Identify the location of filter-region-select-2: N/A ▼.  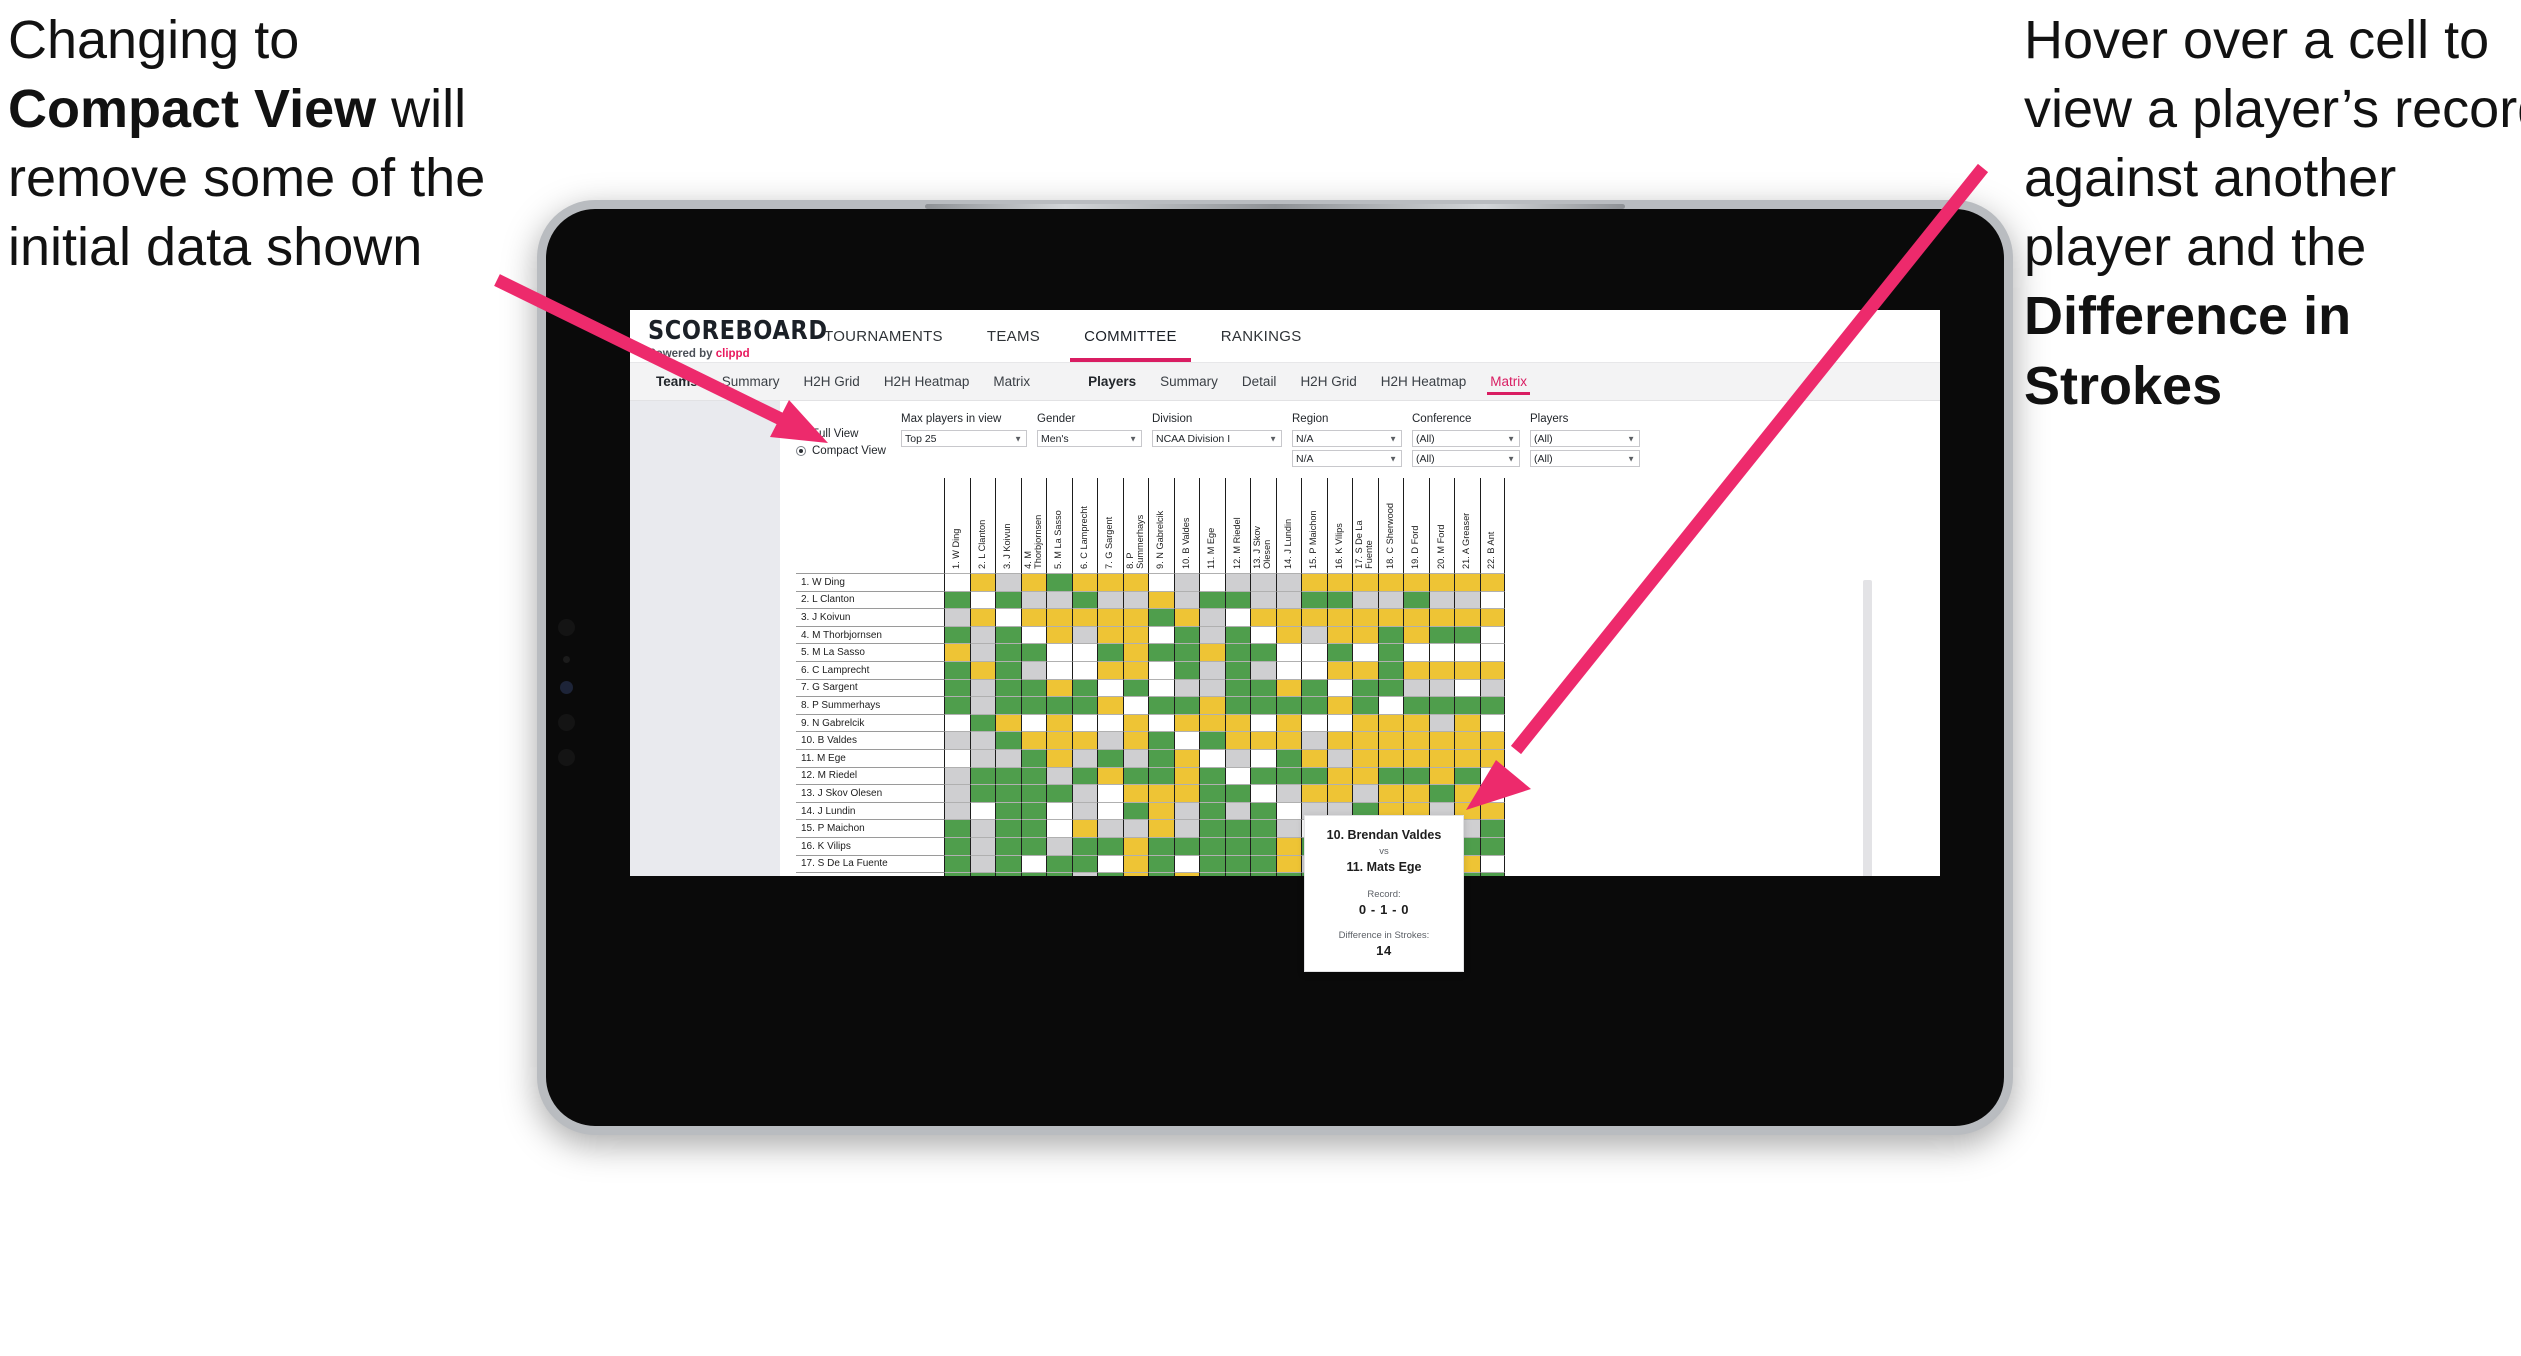
(1347, 458).